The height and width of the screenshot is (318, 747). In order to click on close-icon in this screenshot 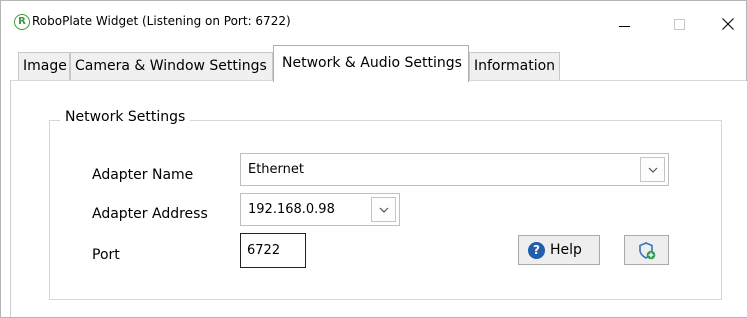, I will do `click(728, 24)`.